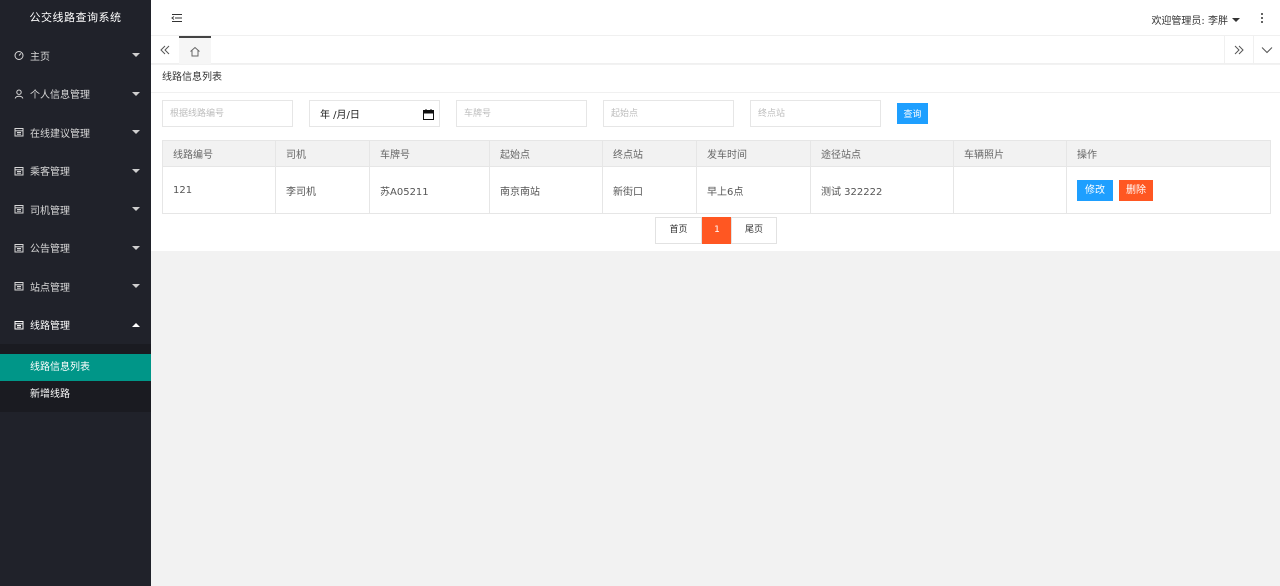 The image size is (1280, 586). I want to click on sidebar-item-label: 司机管理, so click(50, 211).